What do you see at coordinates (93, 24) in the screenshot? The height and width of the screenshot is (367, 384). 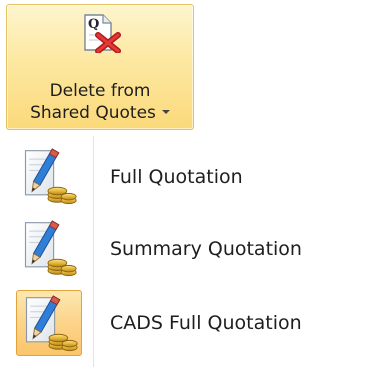 I see `svg-text: Q` at bounding box center [93, 24].